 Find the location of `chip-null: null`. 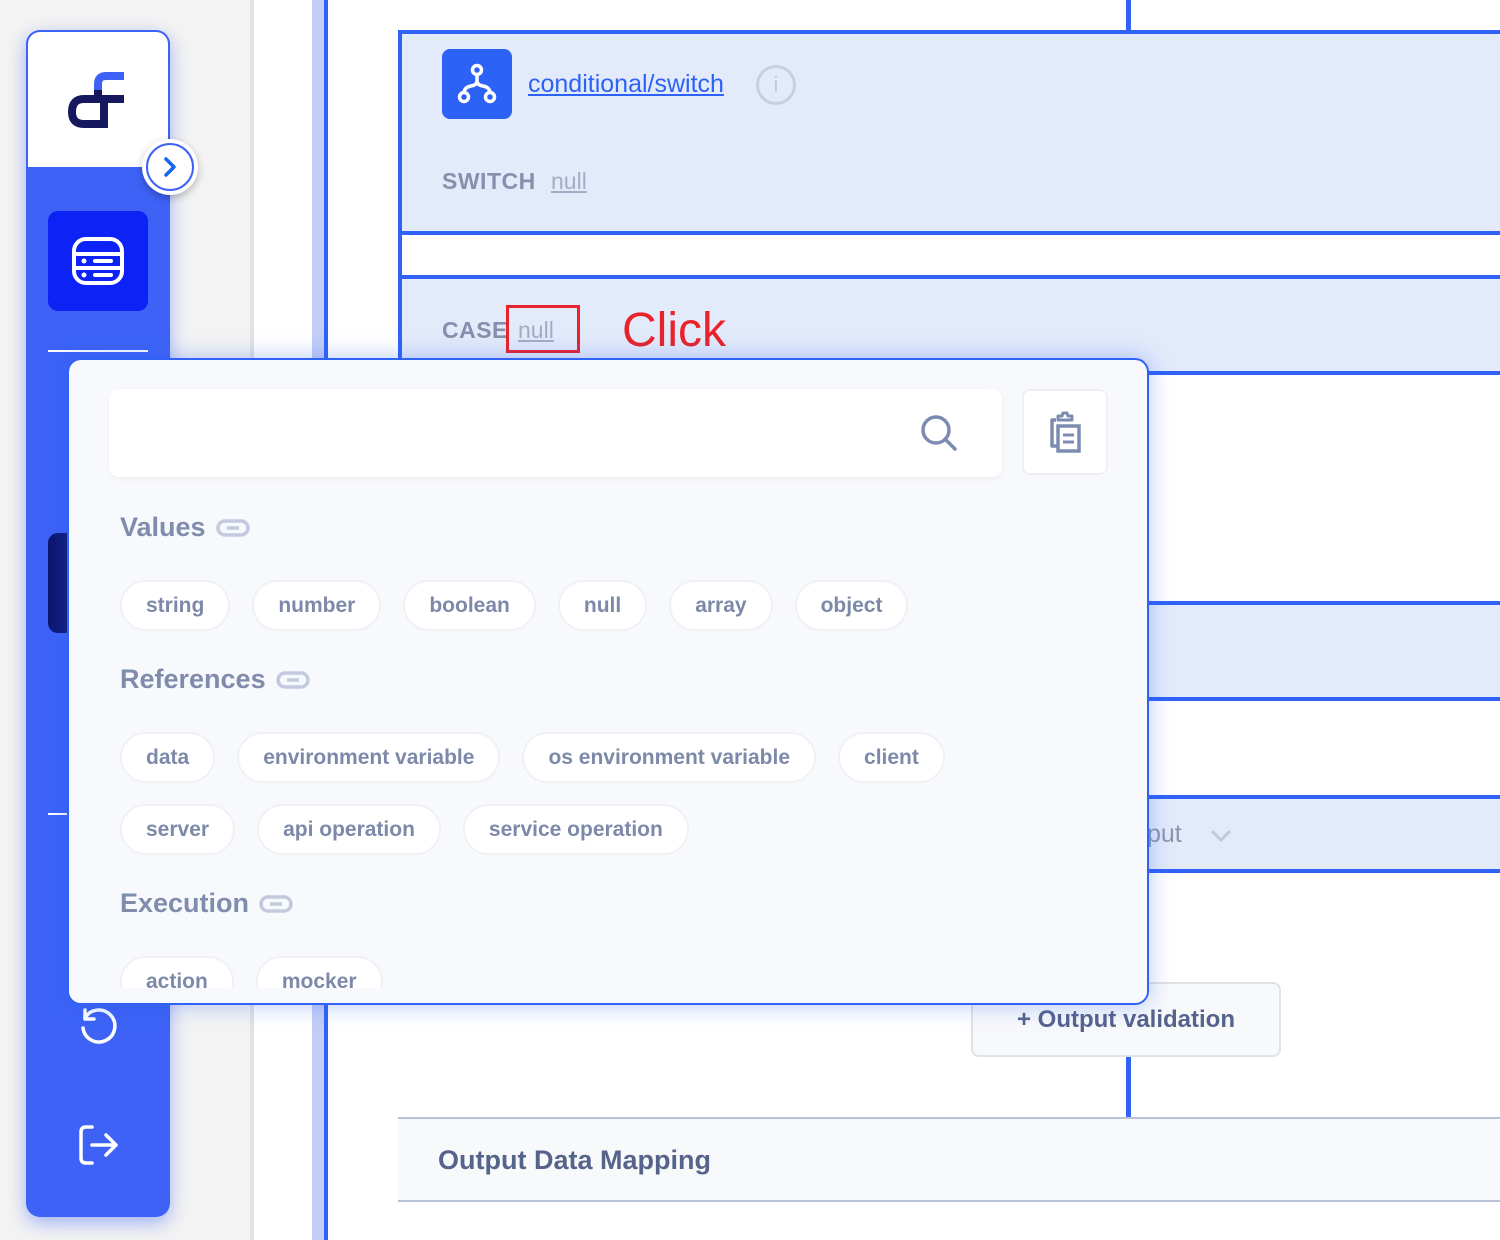

chip-null: null is located at coordinates (602, 605).